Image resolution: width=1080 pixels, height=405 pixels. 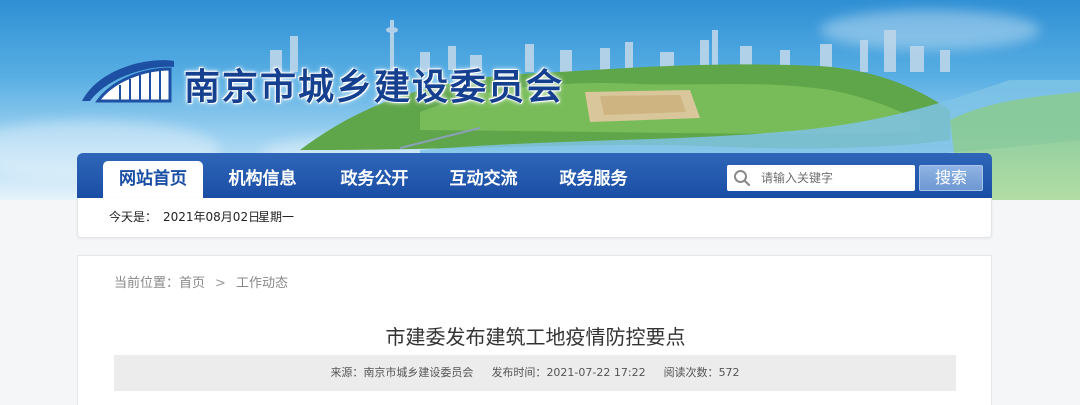 I want to click on source-label: 来源：, so click(x=347, y=372).